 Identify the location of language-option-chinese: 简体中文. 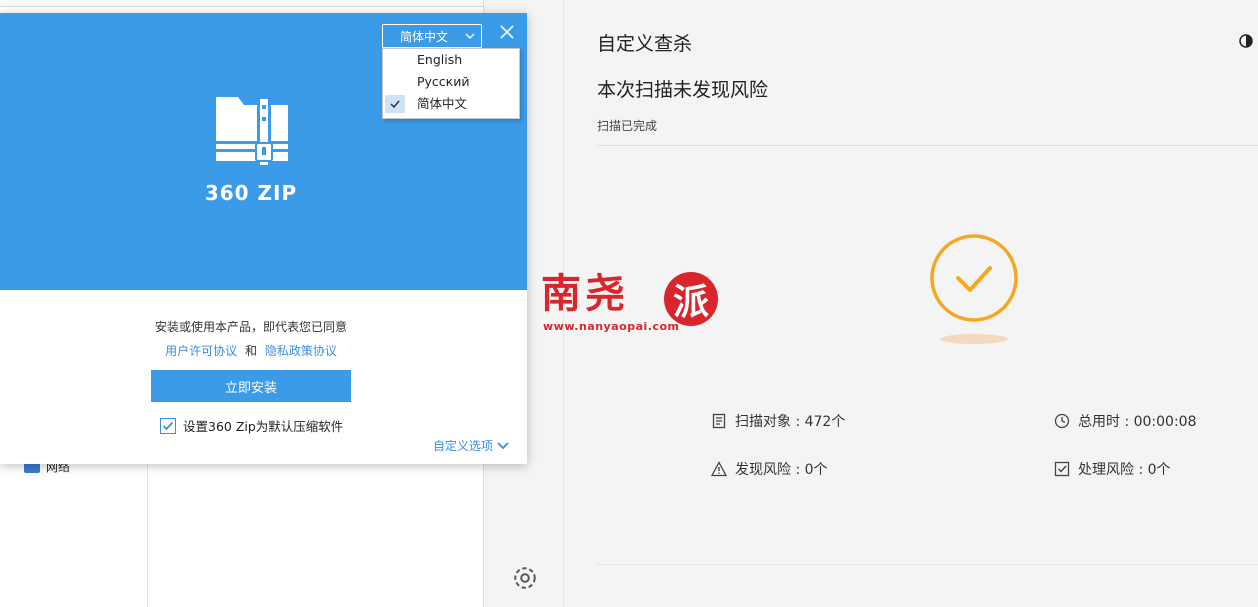
(451, 104).